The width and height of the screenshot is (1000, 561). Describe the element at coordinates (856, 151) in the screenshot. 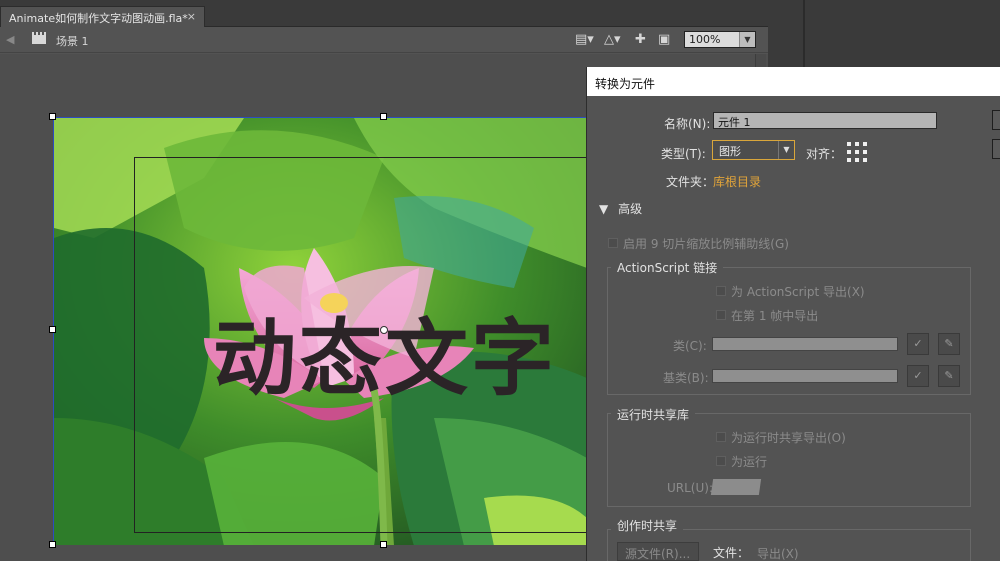

I see `registration-grid-icon` at that location.